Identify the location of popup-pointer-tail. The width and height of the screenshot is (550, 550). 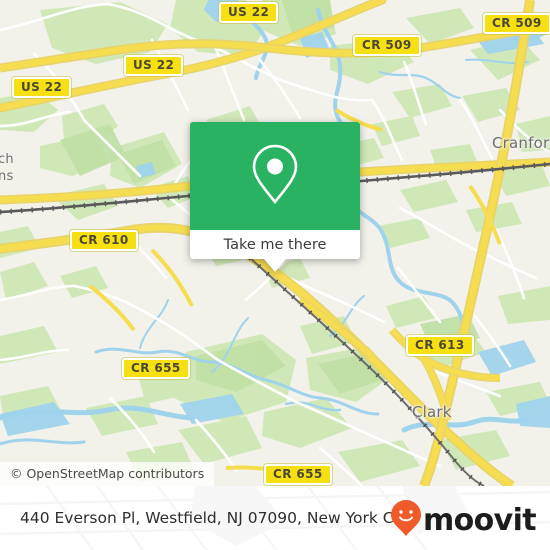
(275, 265).